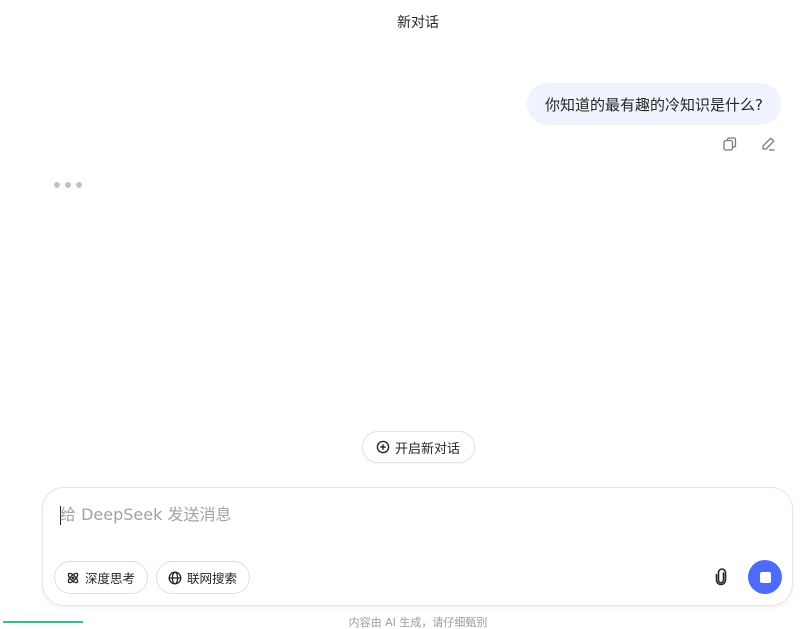 The image size is (811, 629). Describe the element at coordinates (110, 578) in the screenshot. I see `deep-think-label: 深度思考` at that location.